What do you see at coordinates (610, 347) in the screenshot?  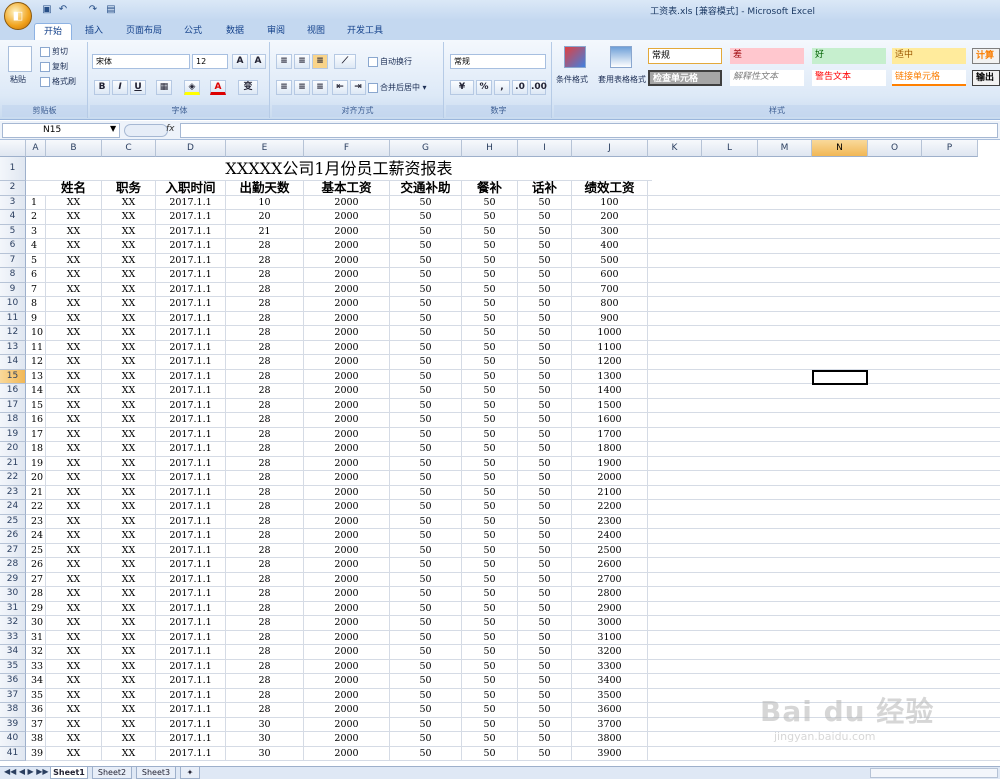 I see `table-cell: 1100` at bounding box center [610, 347].